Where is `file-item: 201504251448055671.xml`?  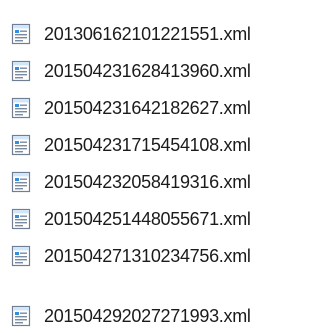
file-item: 201504251448055671.xml is located at coordinates (158, 219).